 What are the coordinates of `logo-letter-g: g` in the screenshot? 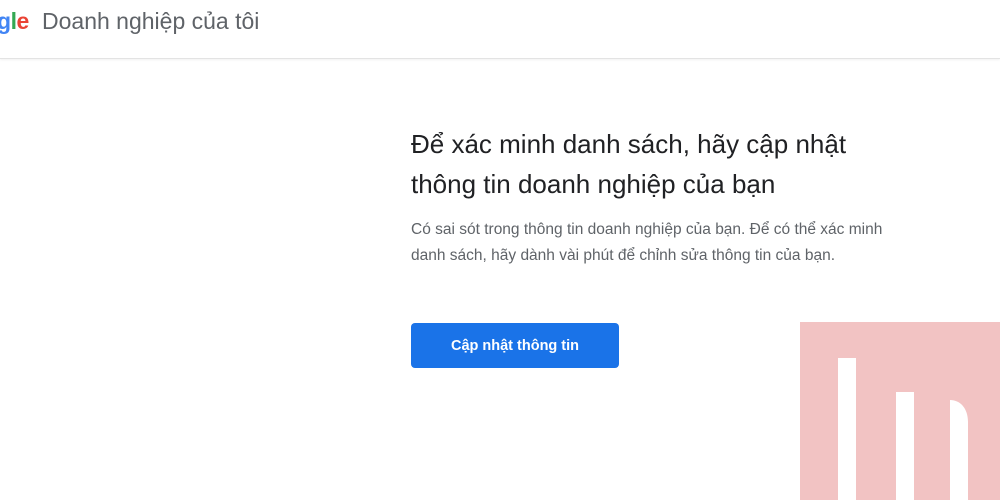 It's located at (5, 21).